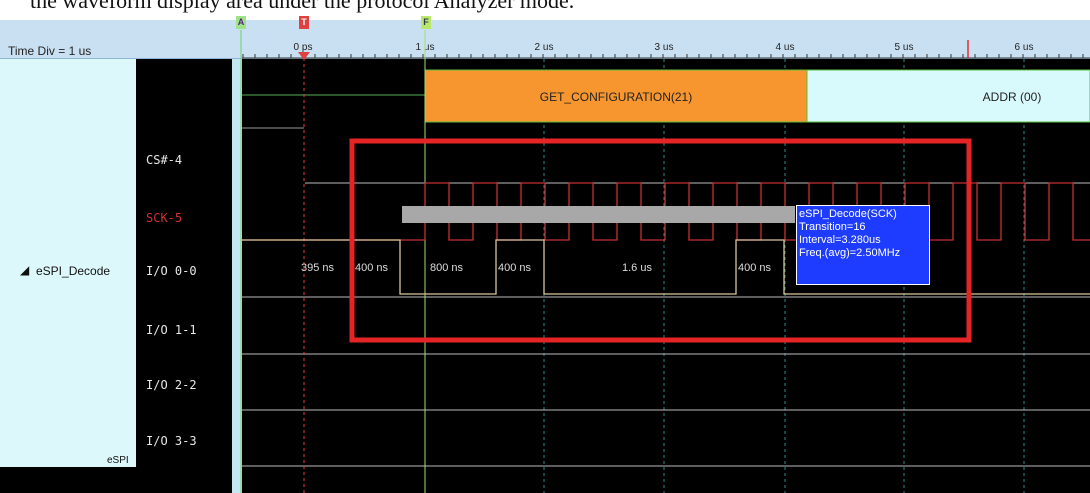  Describe the element at coordinates (948, 96) in the screenshot. I see `packet-addr` at that location.